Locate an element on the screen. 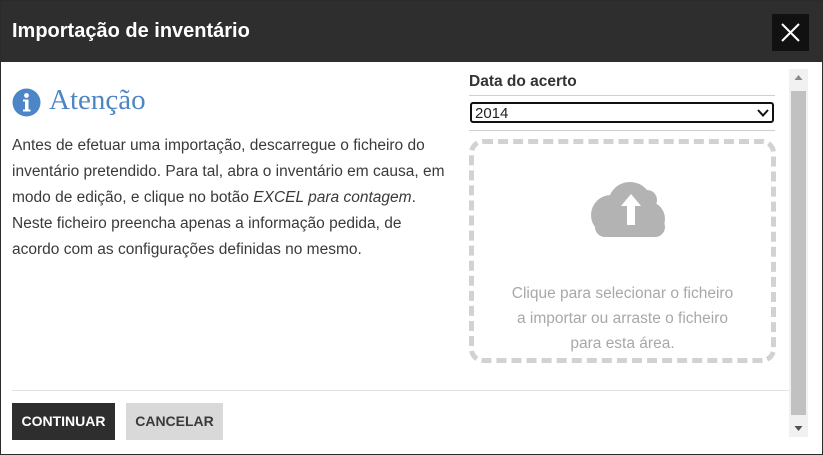 The image size is (823, 455). scroll-down-arrow-icon is located at coordinates (798, 428).